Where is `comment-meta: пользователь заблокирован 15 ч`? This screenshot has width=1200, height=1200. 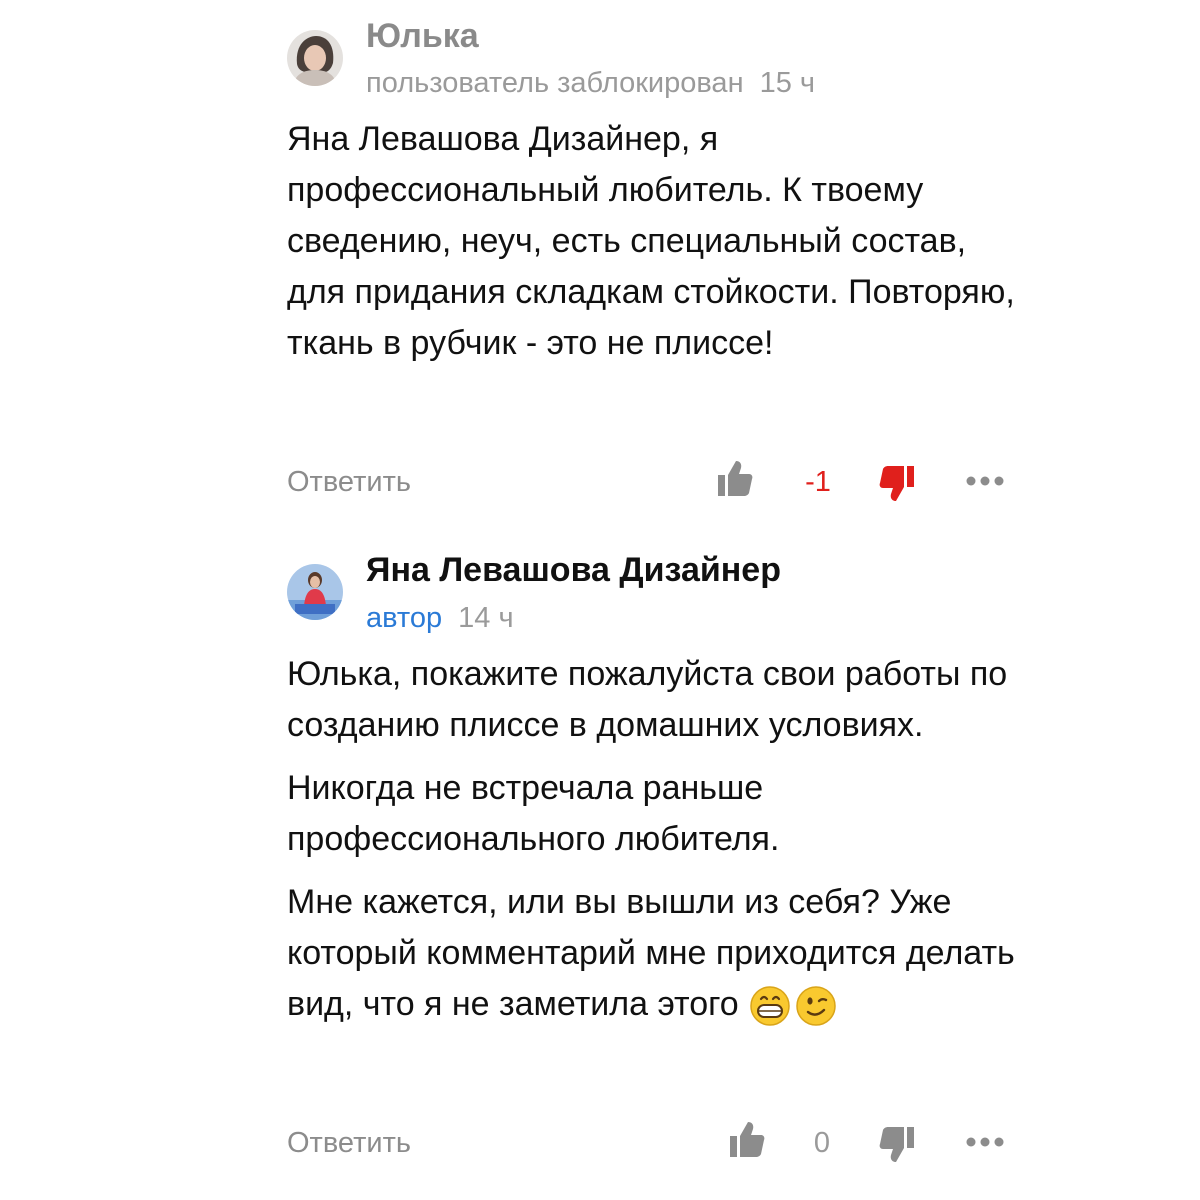
comment-meta: пользователь заблокирован 15 ч is located at coordinates (590, 83).